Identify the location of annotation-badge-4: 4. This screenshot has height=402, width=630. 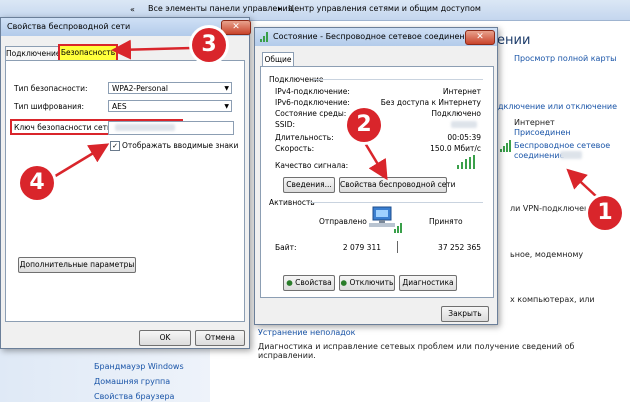
(37, 183).